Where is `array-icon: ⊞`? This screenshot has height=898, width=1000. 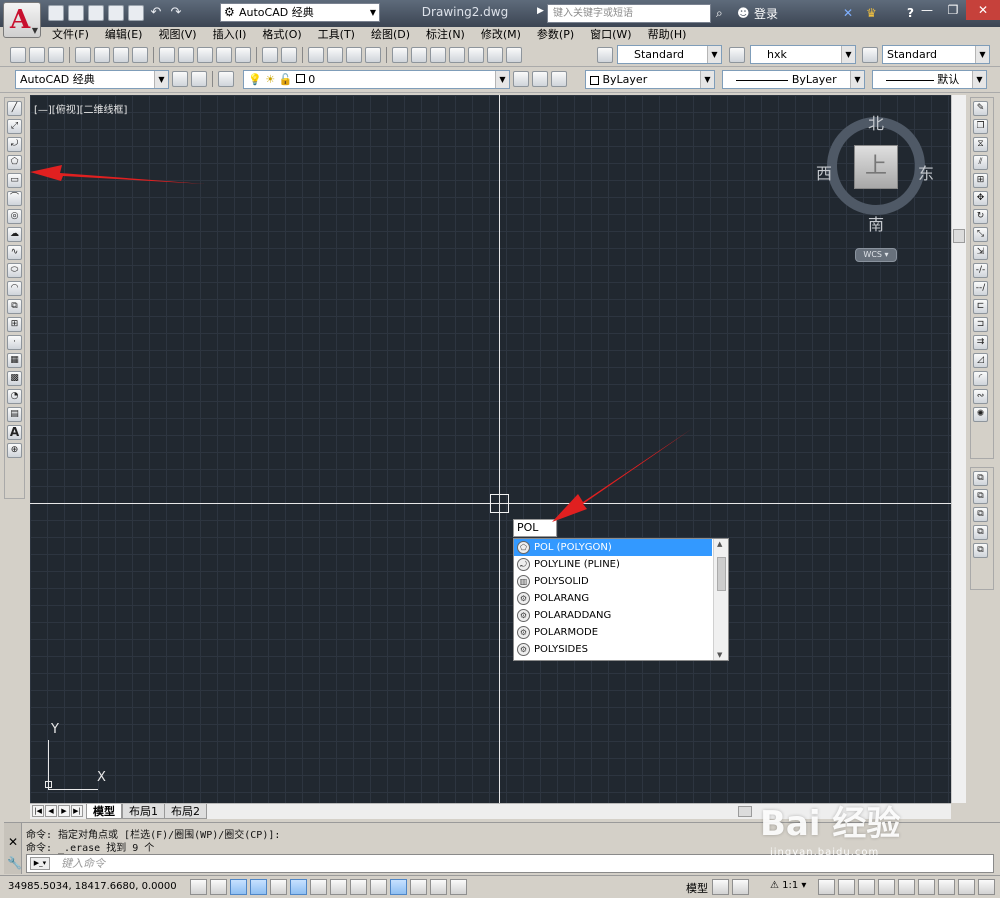
array-icon: ⊞ is located at coordinates (980, 180).